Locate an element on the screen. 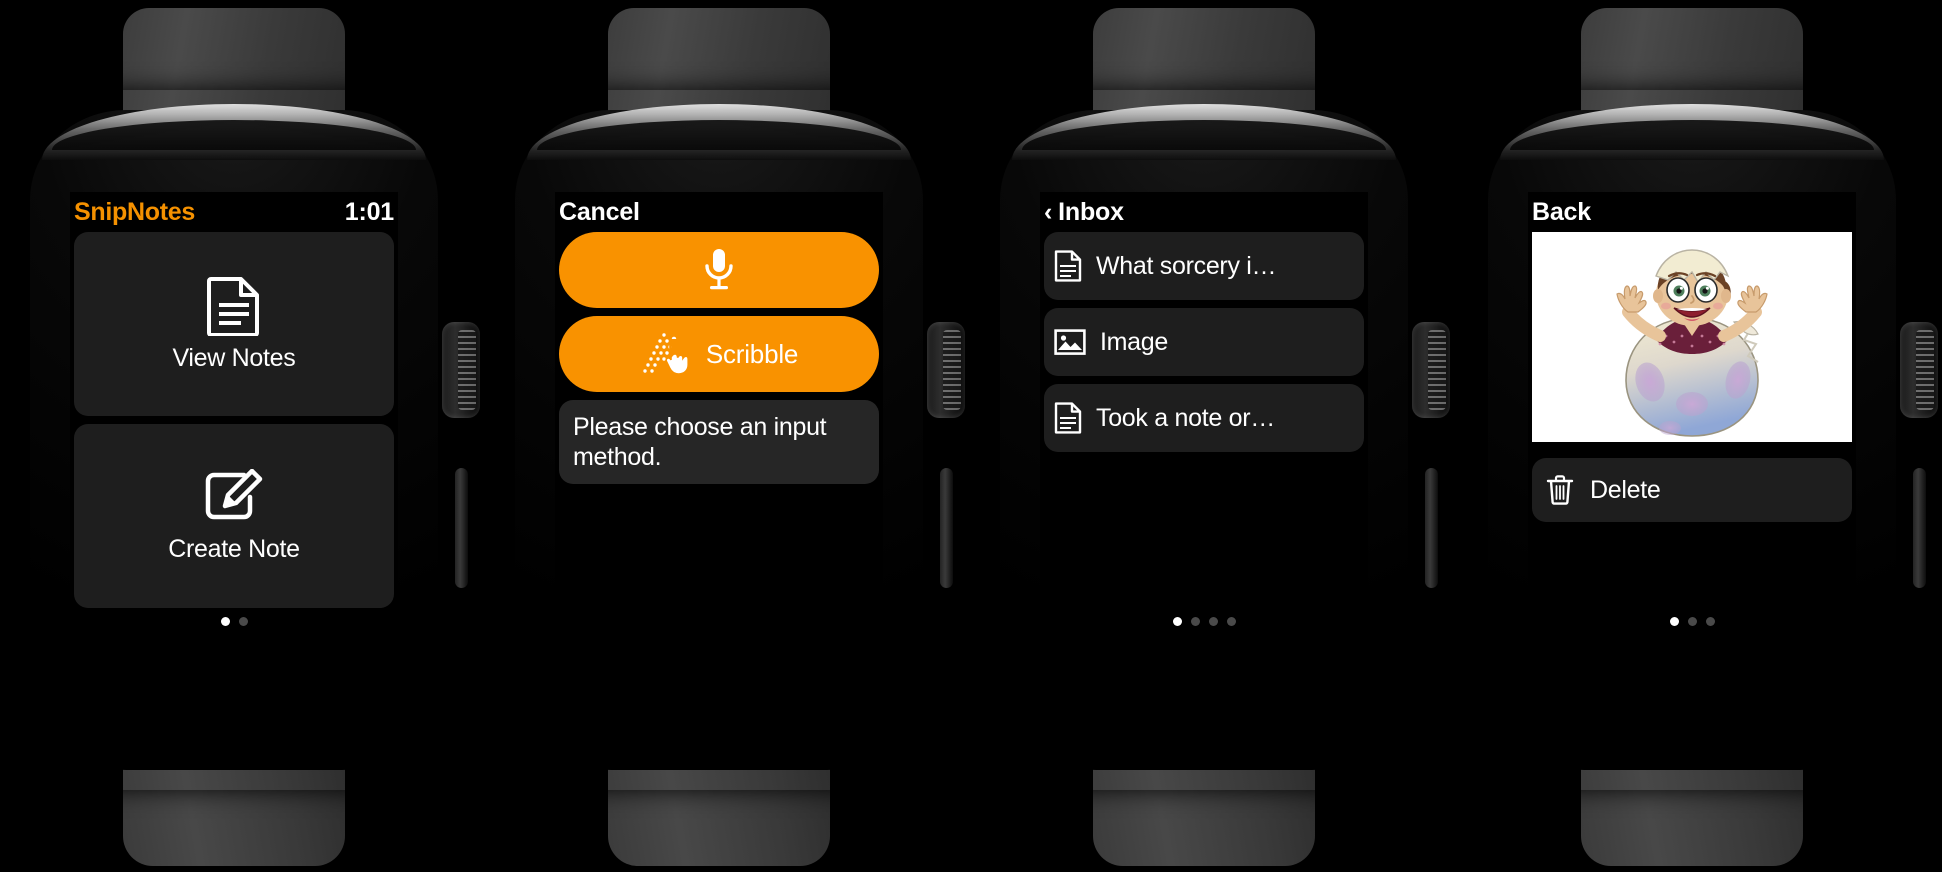  back-to-inbox-button: ‹ Inbox is located at coordinates (1084, 212).